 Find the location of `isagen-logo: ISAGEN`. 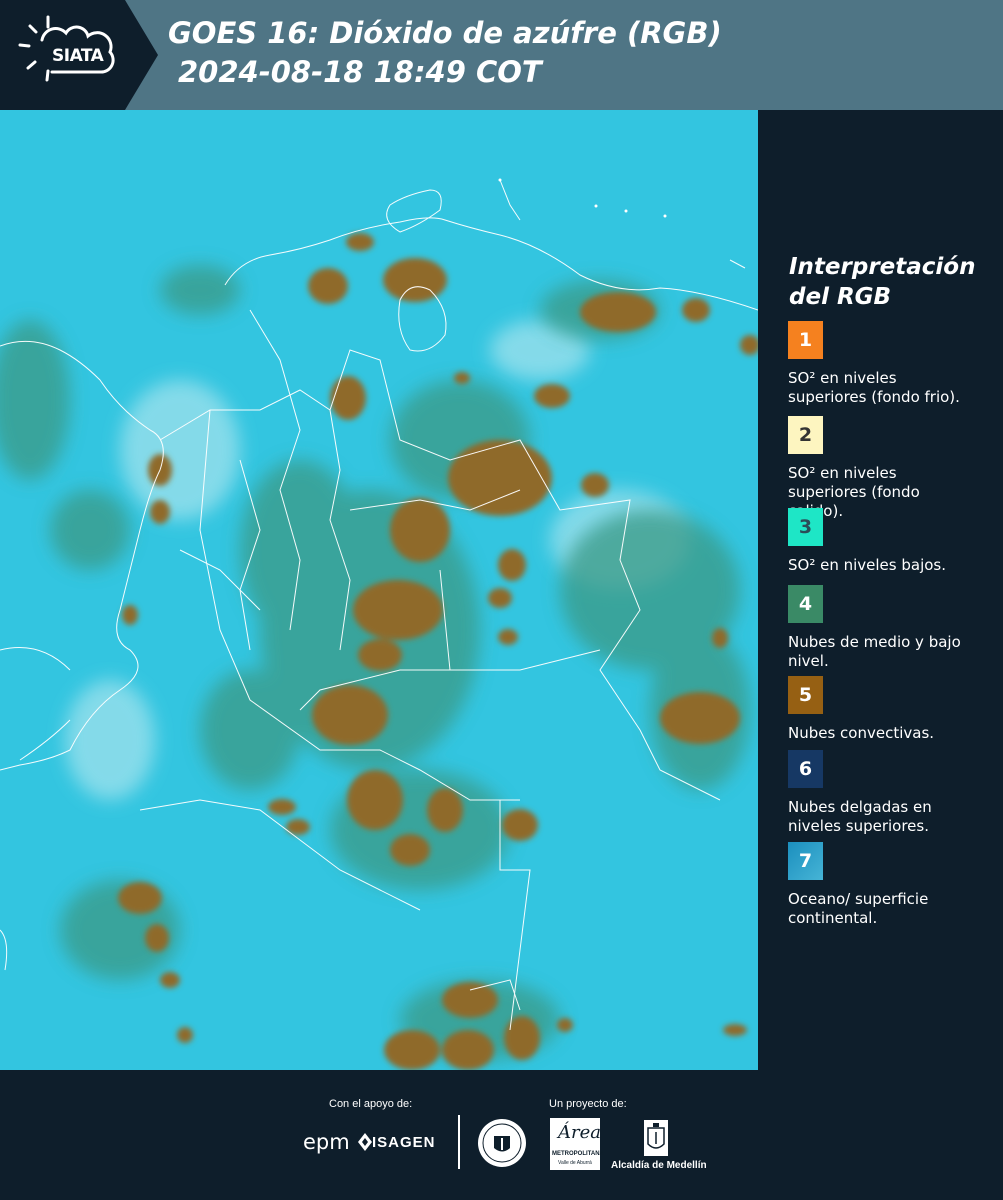

isagen-logo: ISAGEN is located at coordinates (404, 1142).